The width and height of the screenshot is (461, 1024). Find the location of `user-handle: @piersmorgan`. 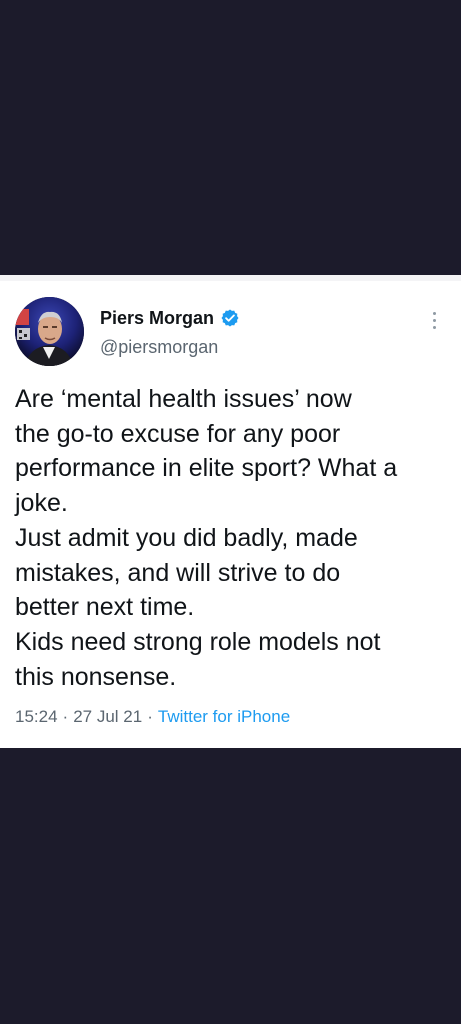

user-handle: @piersmorgan is located at coordinates (159, 347).